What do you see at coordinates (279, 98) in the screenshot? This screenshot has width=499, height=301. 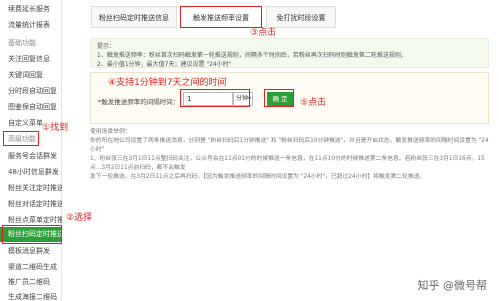 I see `highlight-box-confirm` at bounding box center [279, 98].